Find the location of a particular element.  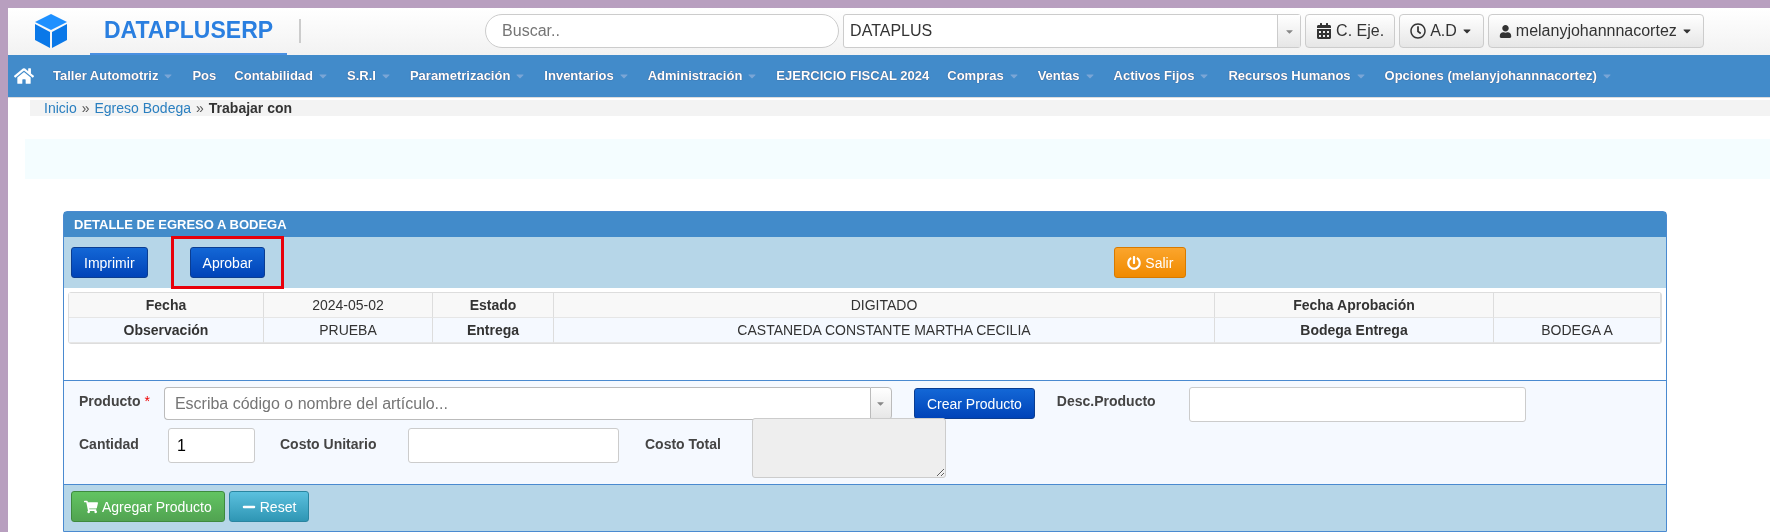

field-label: Producto is located at coordinates (110, 400).